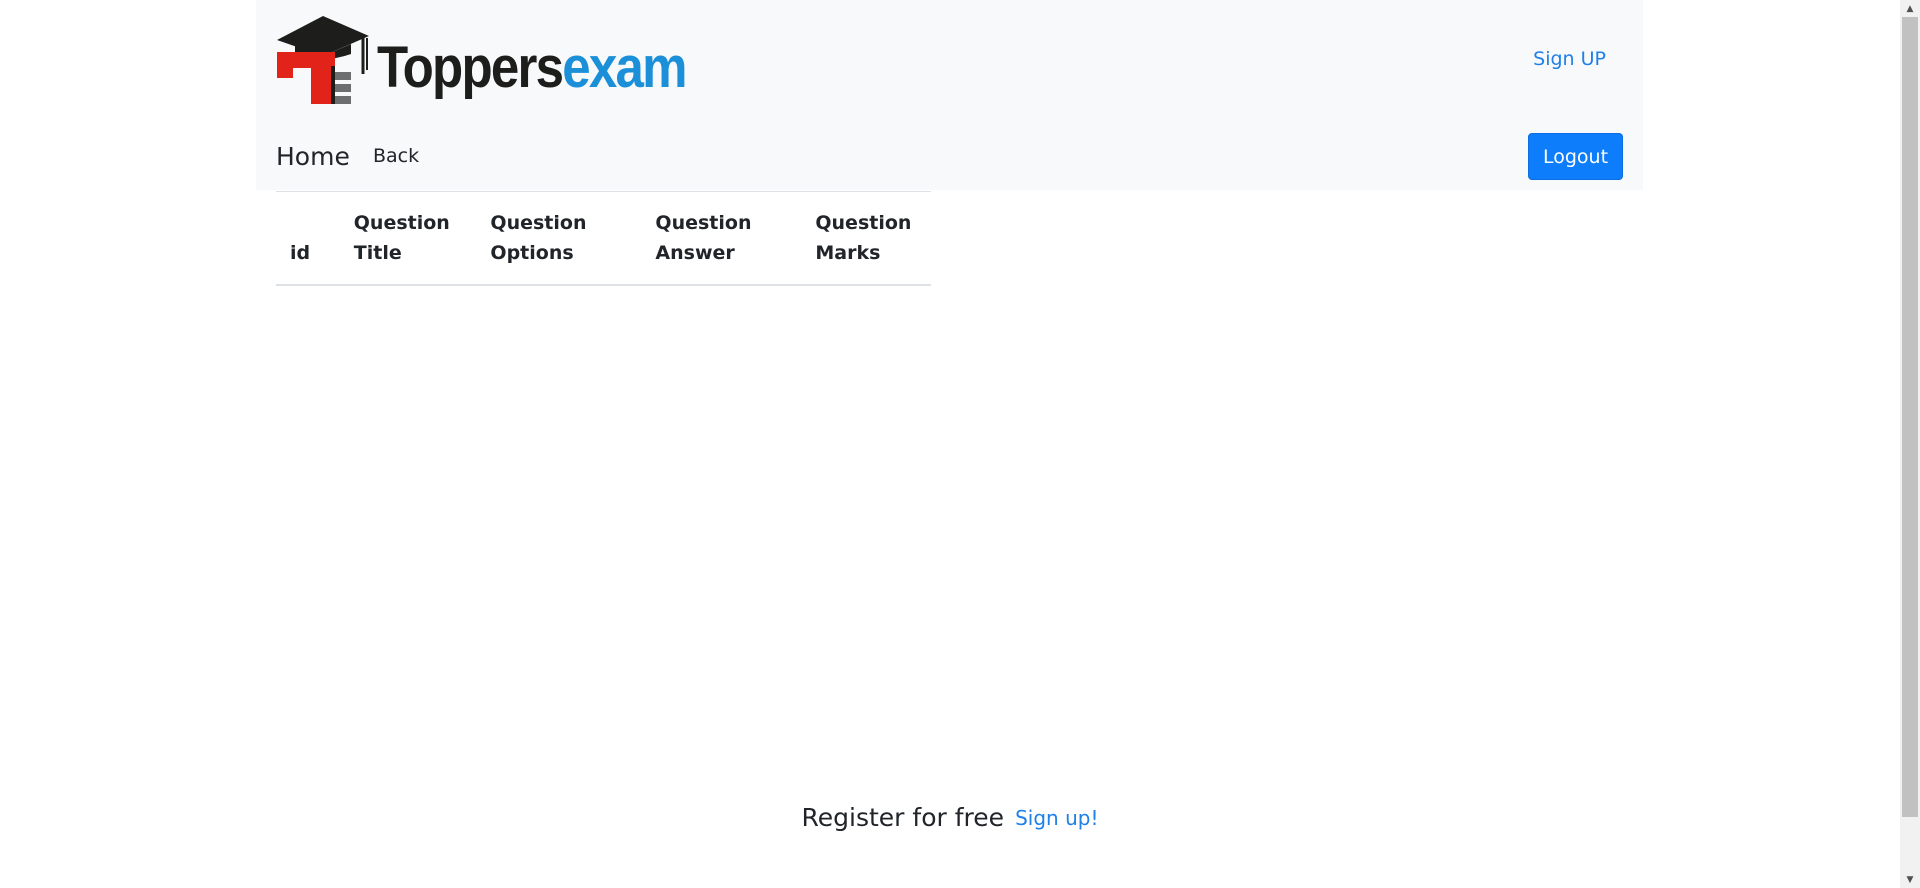 The image size is (1920, 888). I want to click on column-header-label-line2: Marks, so click(848, 253).